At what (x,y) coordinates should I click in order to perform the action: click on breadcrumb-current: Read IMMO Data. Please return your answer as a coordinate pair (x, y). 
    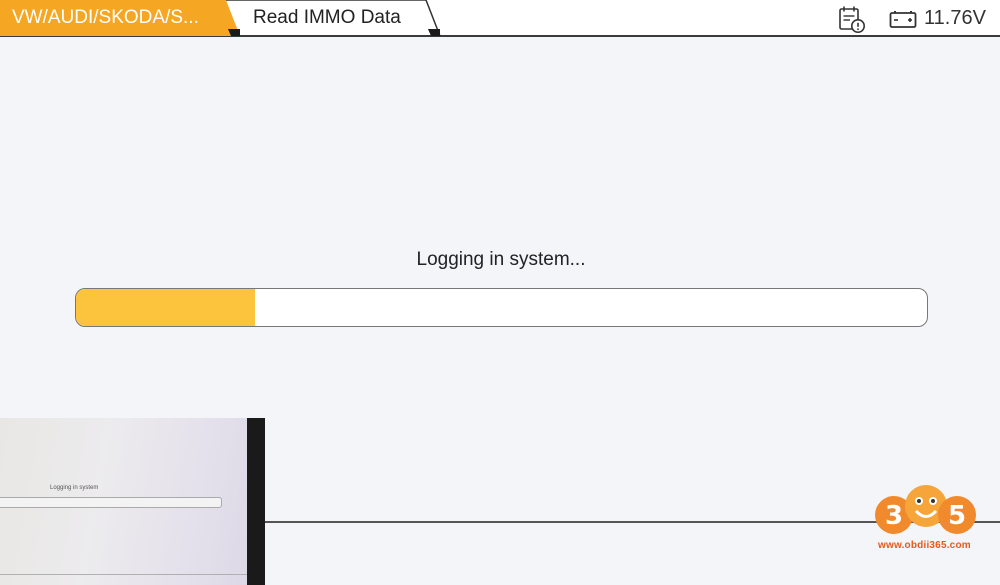
    Looking at the image, I should click on (334, 18).